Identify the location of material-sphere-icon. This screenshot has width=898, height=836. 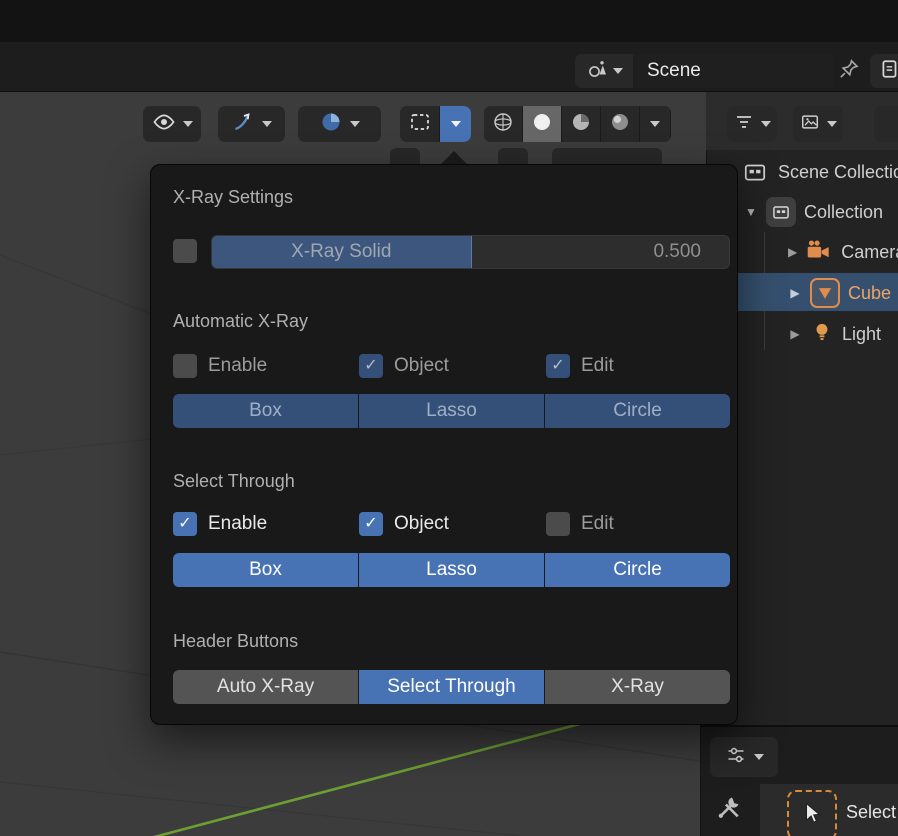
(581, 124).